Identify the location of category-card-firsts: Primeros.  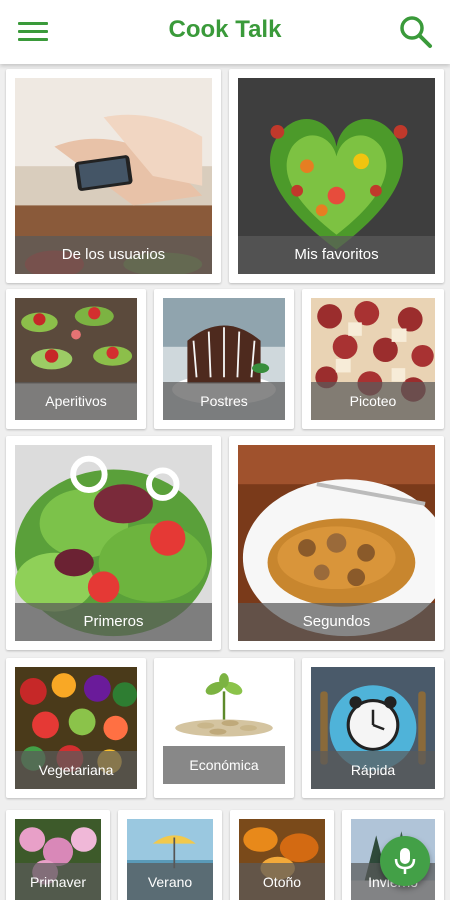
(113, 543).